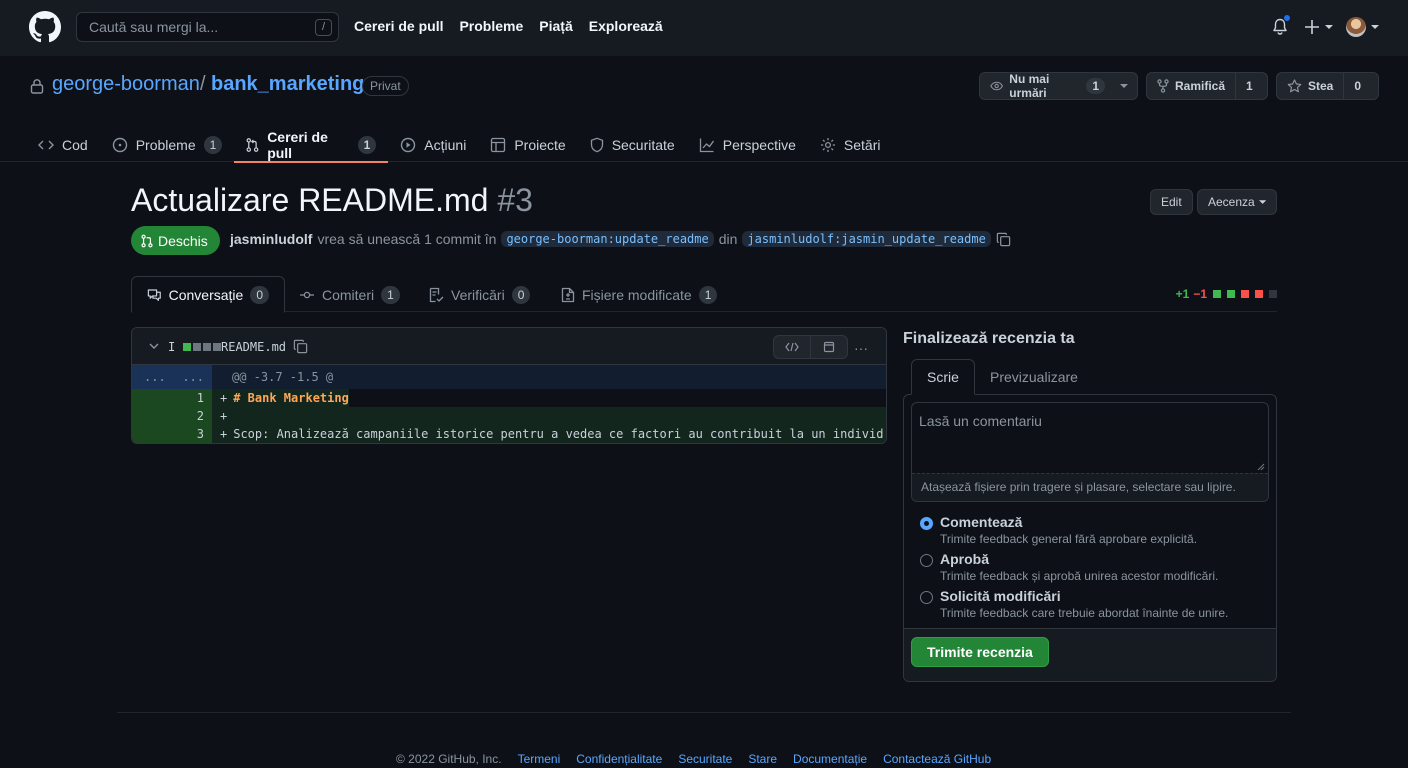  I want to click on play-icon, so click(408, 145).